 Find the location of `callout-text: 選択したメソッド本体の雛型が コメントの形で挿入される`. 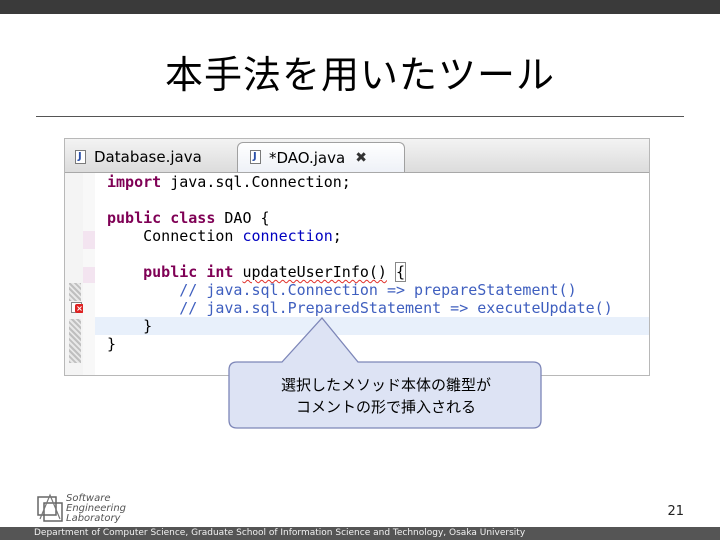

callout-text: 選択したメソッド本体の雛型が コメントの形で挿入される is located at coordinates (386, 396).